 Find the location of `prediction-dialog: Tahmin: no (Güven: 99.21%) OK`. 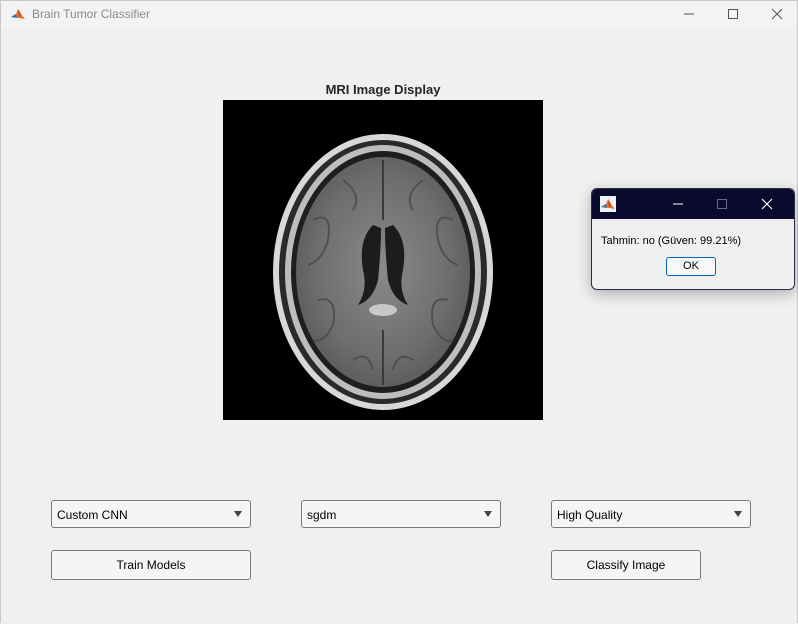

prediction-dialog: Tahmin: no (Güven: 99.21%) OK is located at coordinates (693, 239).